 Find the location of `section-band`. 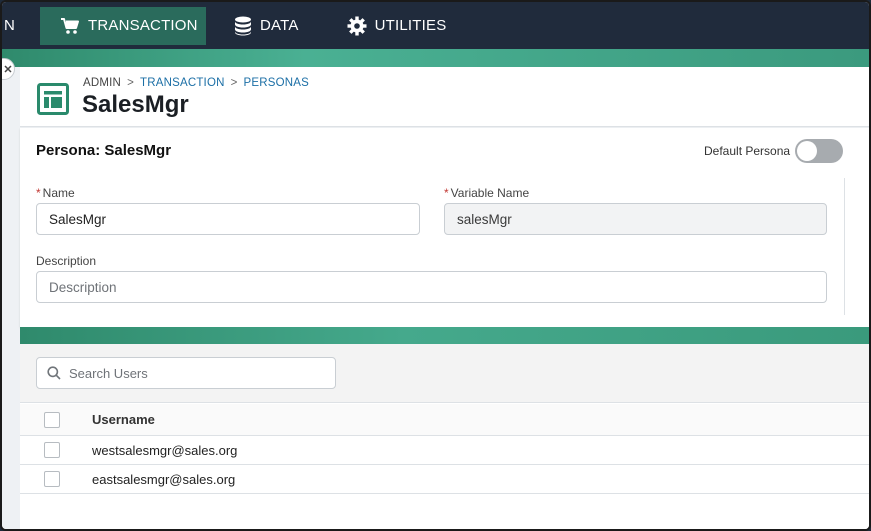

section-band is located at coordinates (444, 335).